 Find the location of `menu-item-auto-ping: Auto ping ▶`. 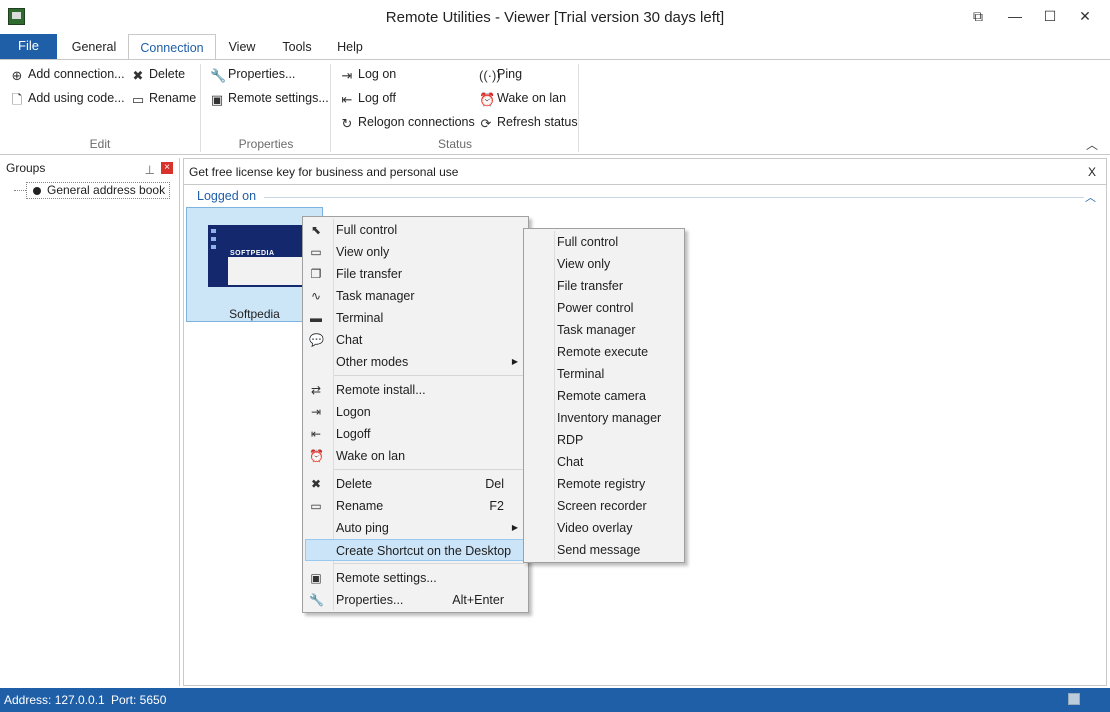

menu-item-auto-ping: Auto ping ▶ is located at coordinates (415, 528).